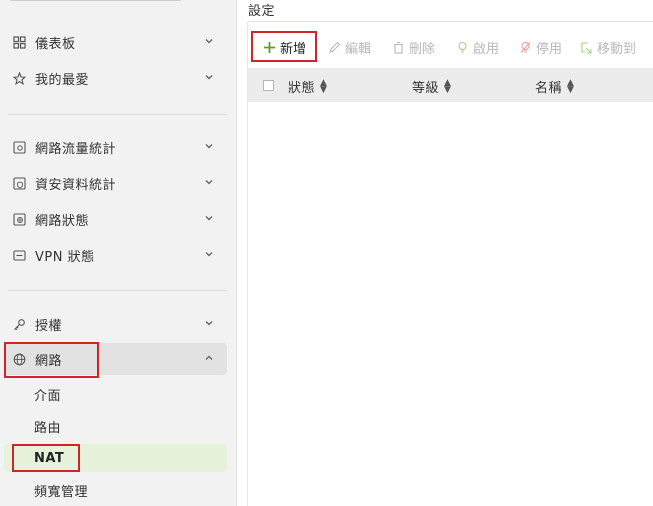 Image resolution: width=653 pixels, height=506 pixels. I want to click on sidebar-subitem-label: NAT, so click(49, 458).